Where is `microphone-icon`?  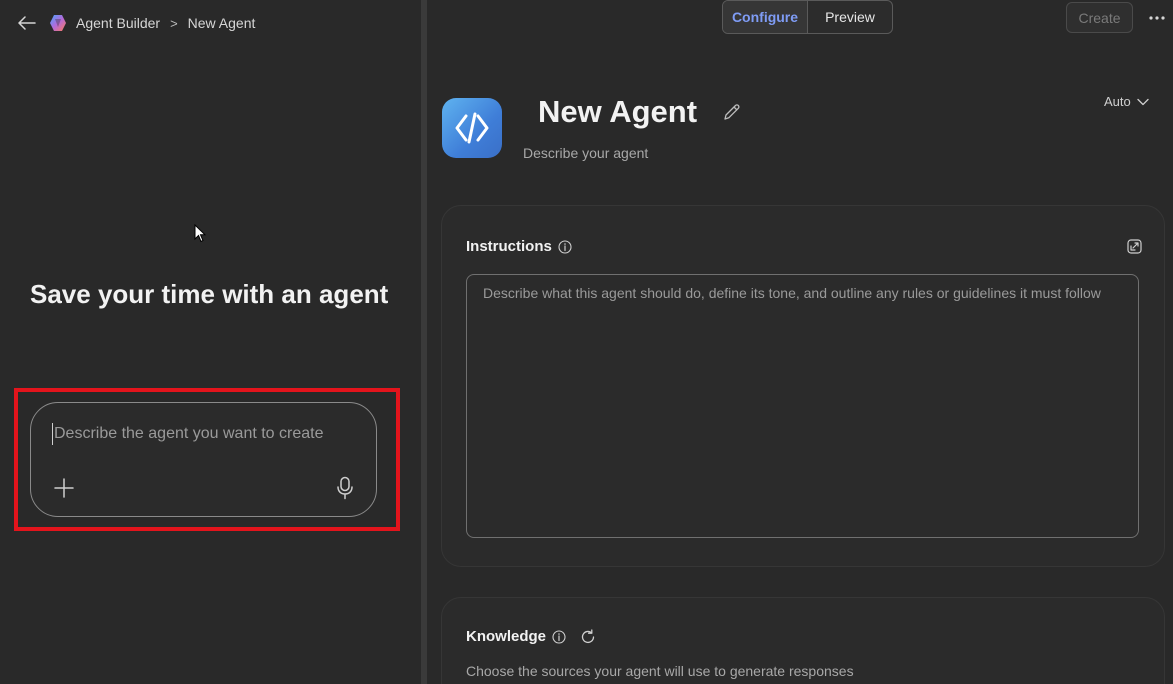
microphone-icon is located at coordinates (345, 488).